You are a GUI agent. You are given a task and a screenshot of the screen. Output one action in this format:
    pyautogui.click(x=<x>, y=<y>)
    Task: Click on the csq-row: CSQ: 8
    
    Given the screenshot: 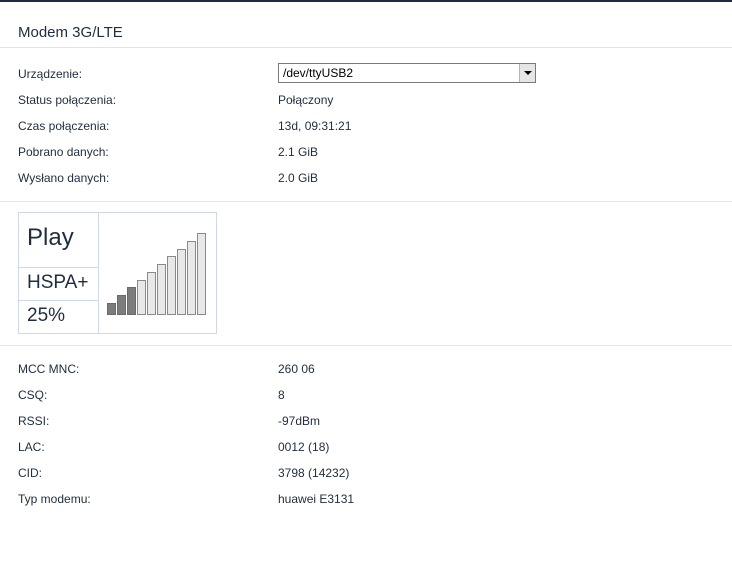 What is the action you would take?
    pyautogui.click(x=368, y=395)
    